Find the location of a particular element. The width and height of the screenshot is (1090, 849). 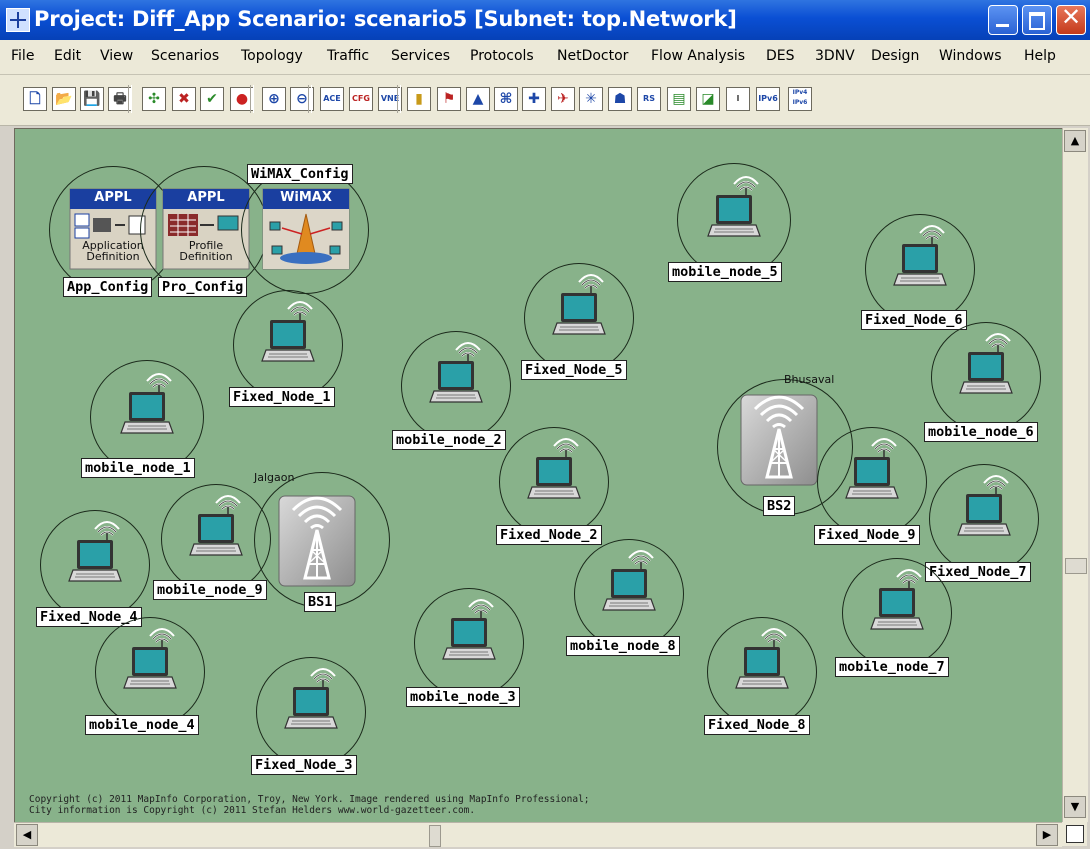

network-view-button: ☗ is located at coordinates (620, 99).